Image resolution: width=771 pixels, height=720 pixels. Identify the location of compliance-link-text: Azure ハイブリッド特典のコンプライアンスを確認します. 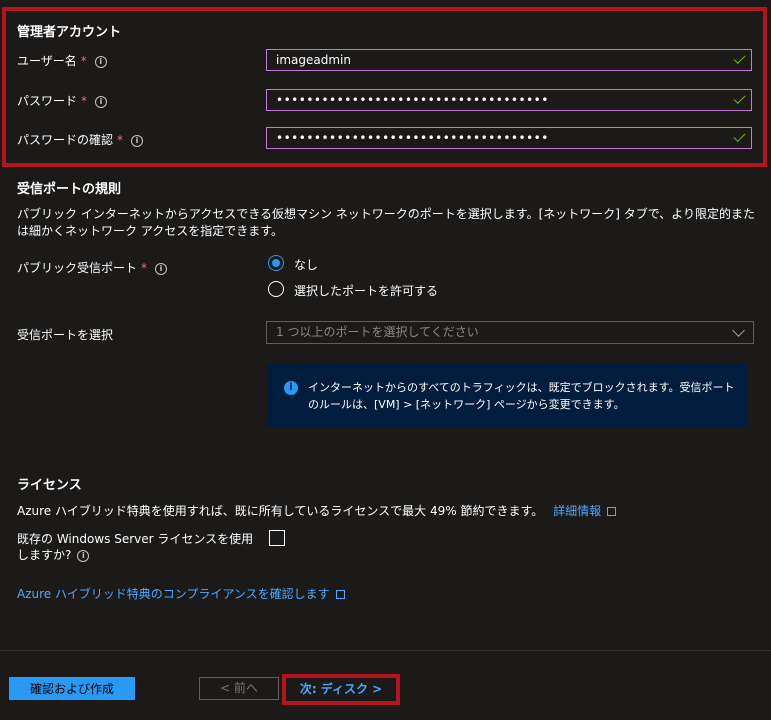
(173, 594).